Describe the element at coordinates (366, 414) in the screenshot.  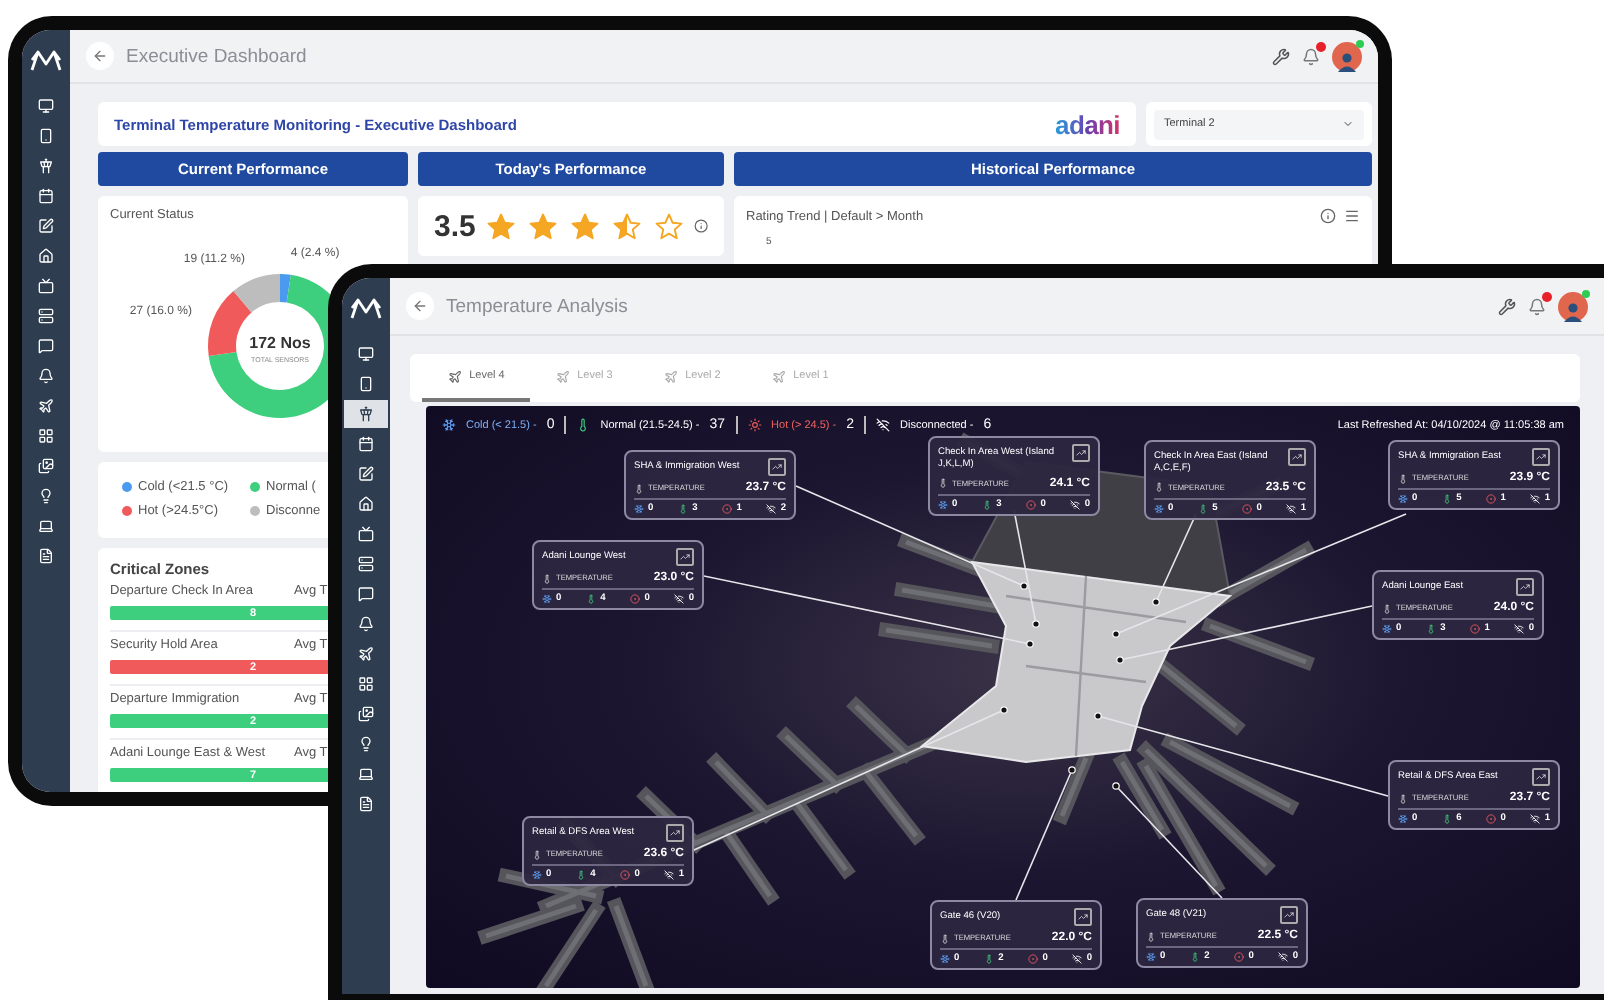
I see `sidebar-button` at that location.